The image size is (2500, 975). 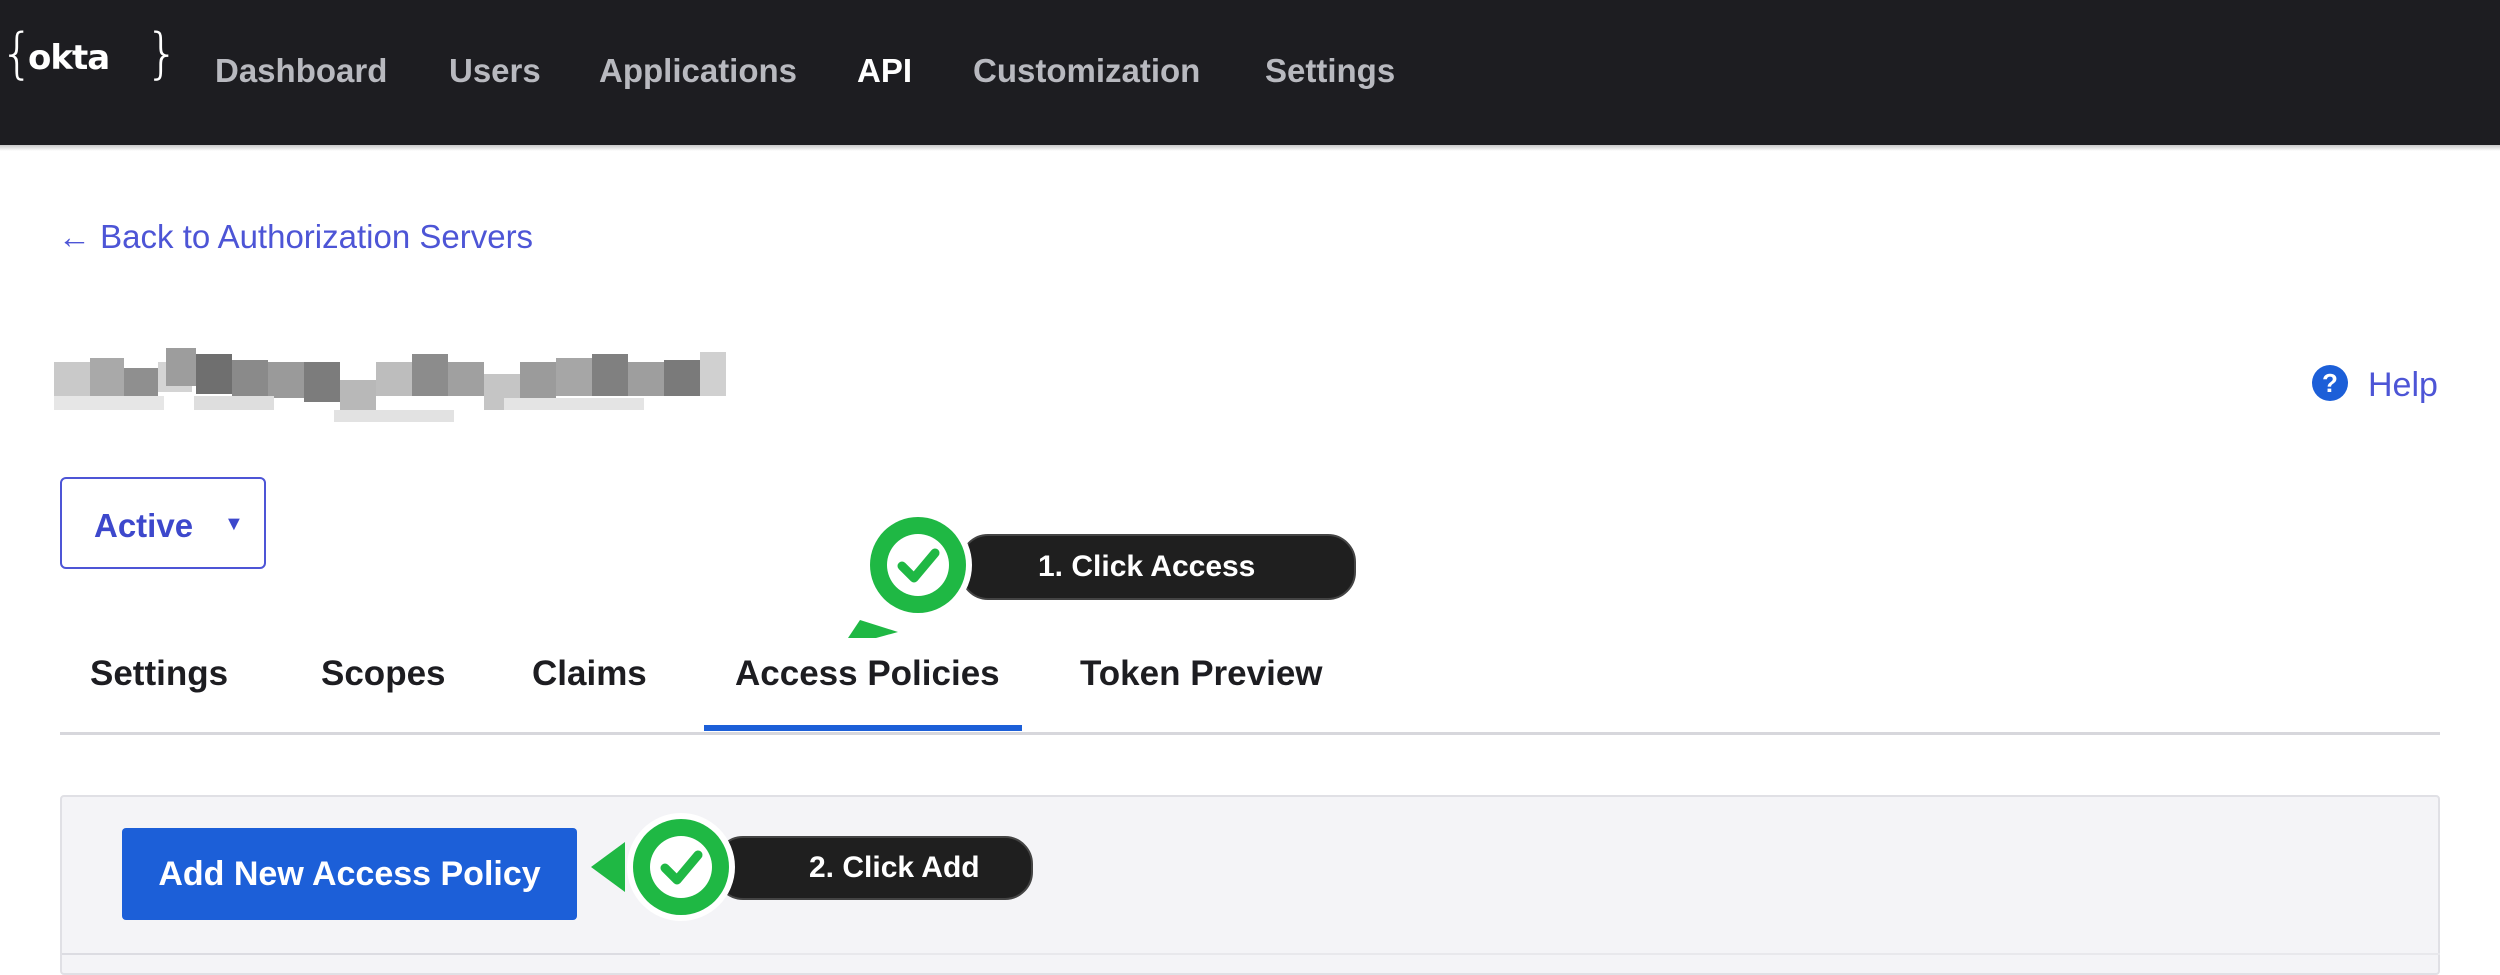 I want to click on tabs-divider, so click(x=1250, y=733).